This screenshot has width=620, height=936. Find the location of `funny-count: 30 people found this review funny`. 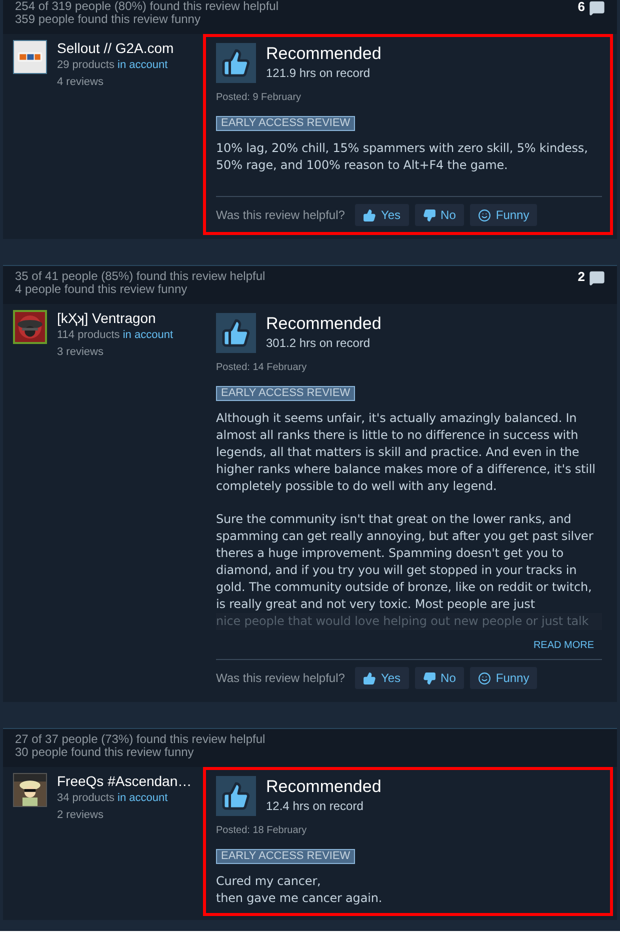

funny-count: 30 people found this review funny is located at coordinates (105, 752).